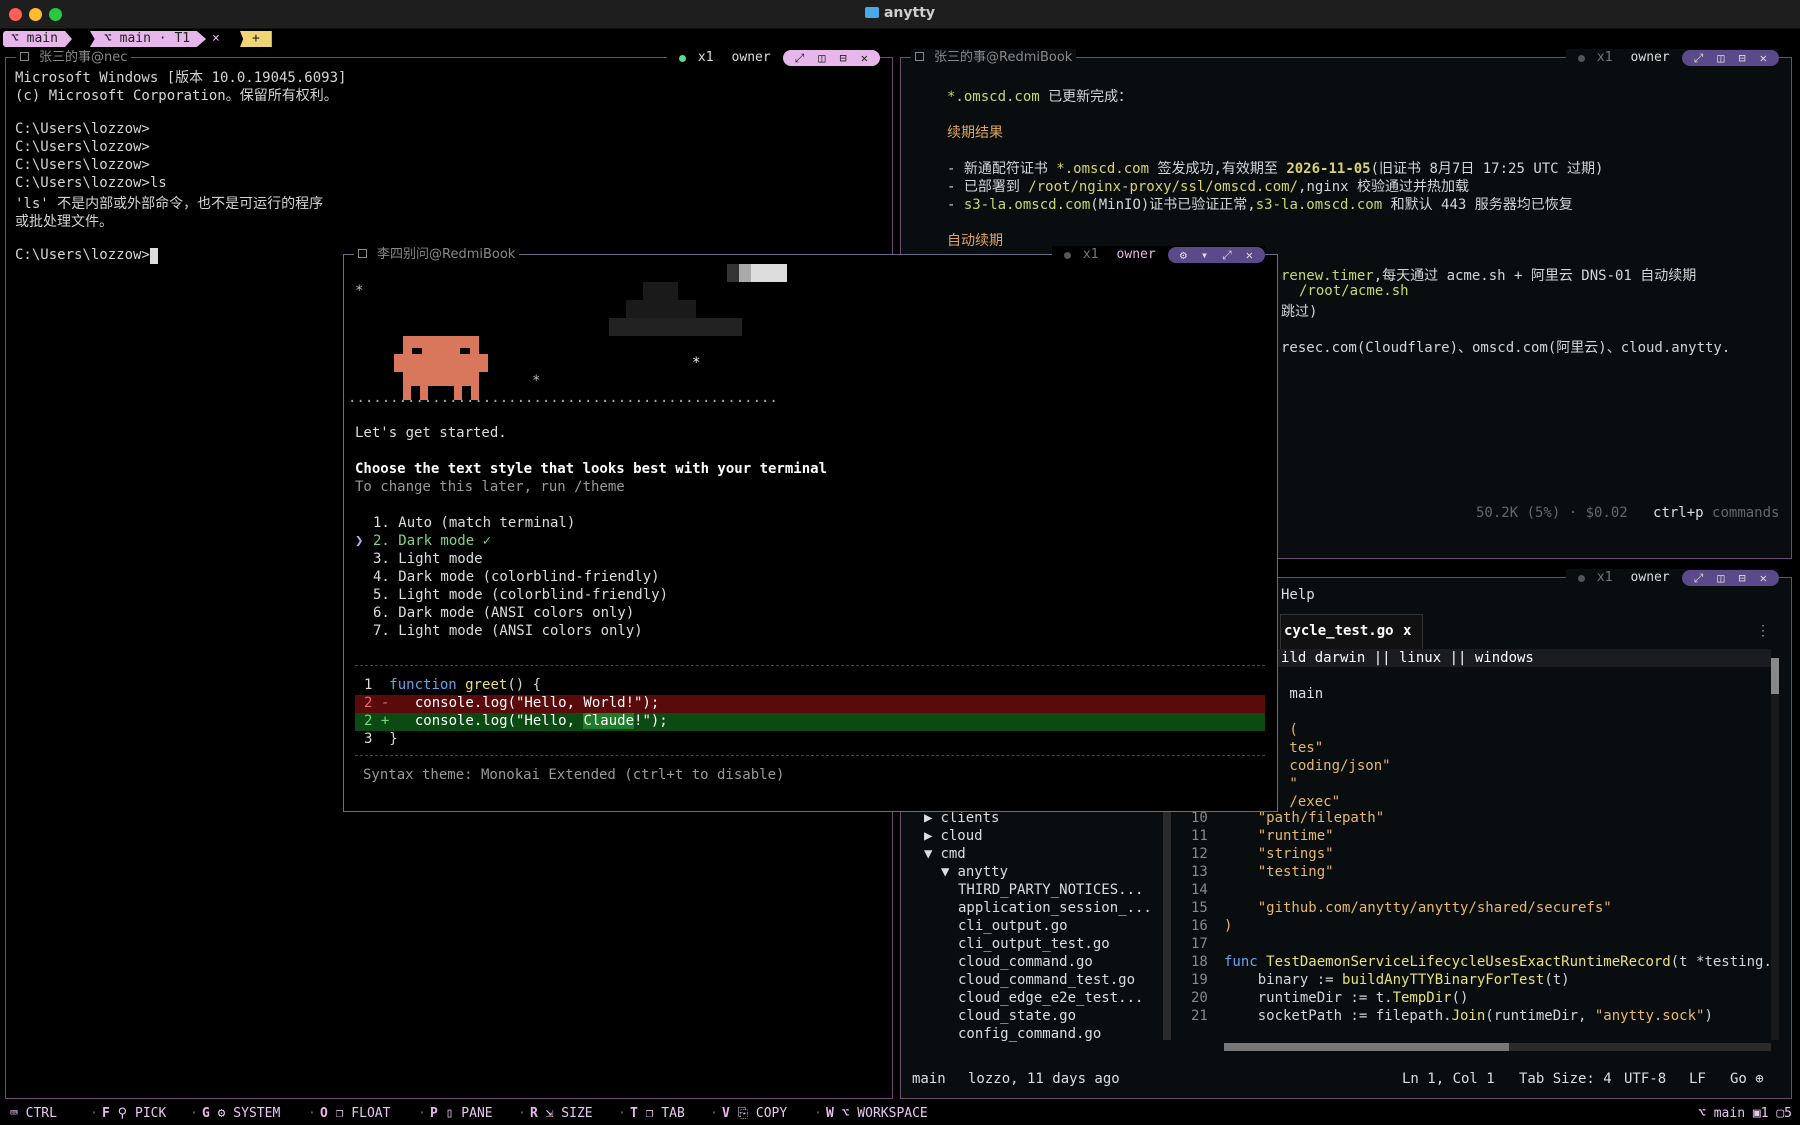 Image resolution: width=1800 pixels, height=1125 pixels. I want to click on keybar-item: ⌨ CTRL, so click(33, 1114).